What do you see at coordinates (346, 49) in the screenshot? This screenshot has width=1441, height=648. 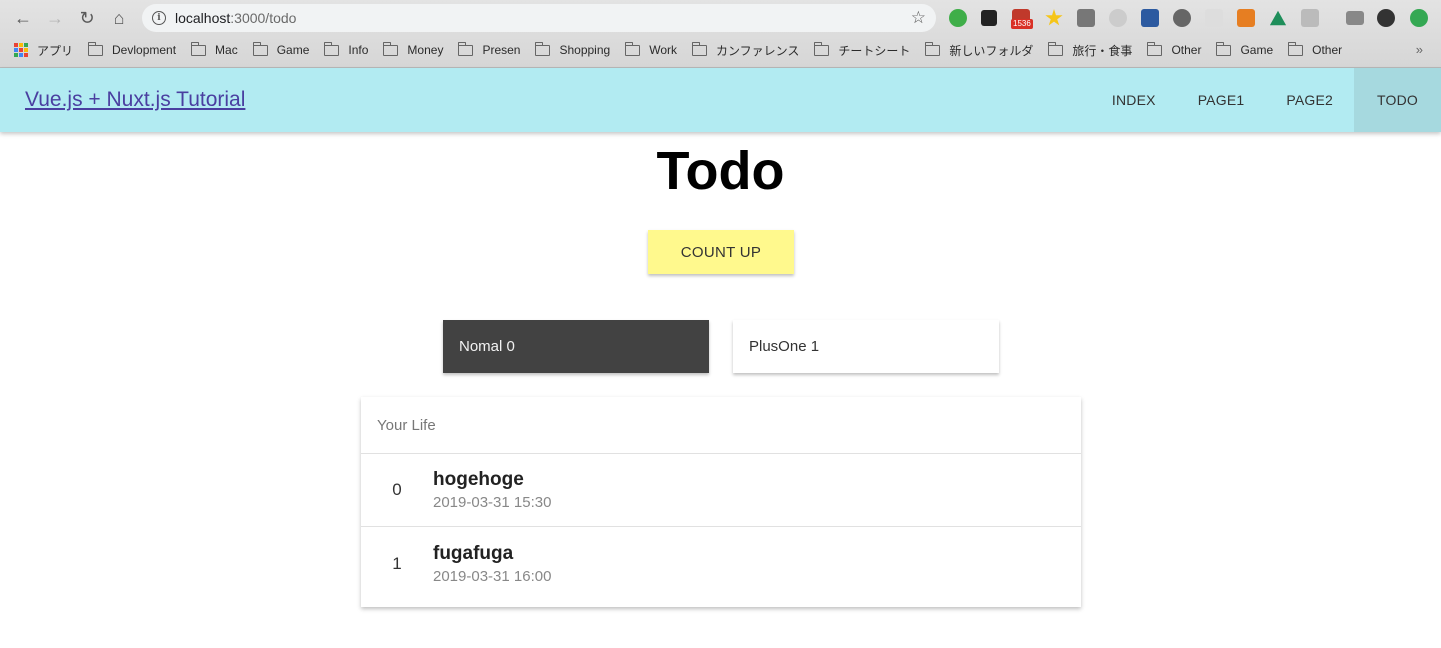 I see `bookmark-folder: Info` at bounding box center [346, 49].